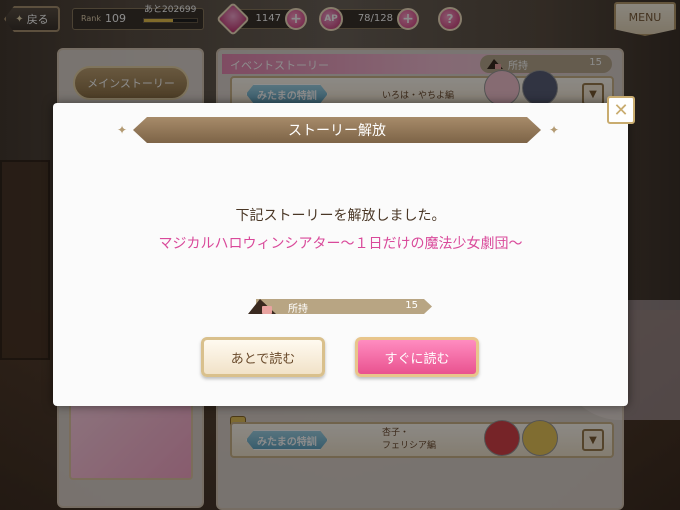 This screenshot has width=680, height=510. What do you see at coordinates (263, 357) in the screenshot?
I see `read-later-button: あとで読む` at bounding box center [263, 357].